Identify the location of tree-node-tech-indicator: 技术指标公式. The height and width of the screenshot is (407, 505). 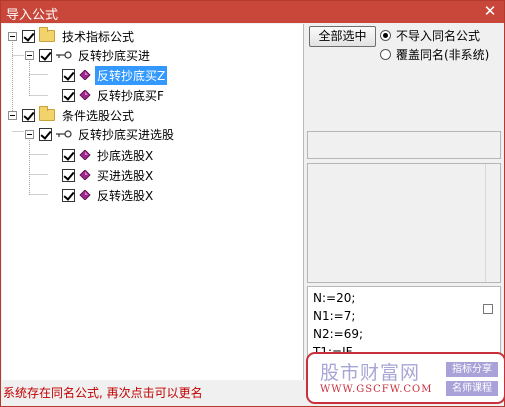
(72, 36).